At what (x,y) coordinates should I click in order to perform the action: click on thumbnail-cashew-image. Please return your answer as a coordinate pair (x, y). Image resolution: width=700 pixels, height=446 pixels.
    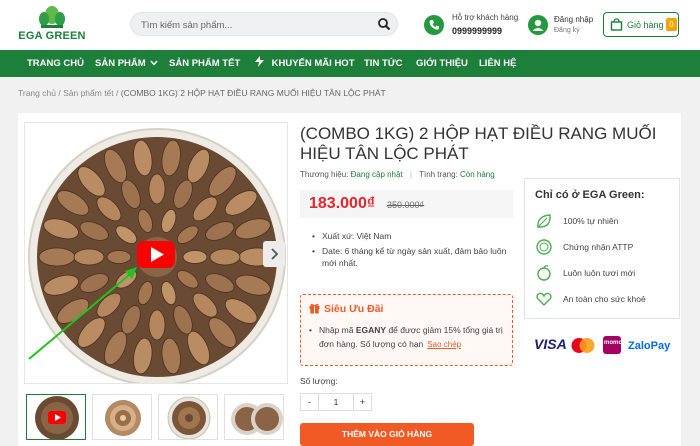
    Looking at the image, I should click on (123, 418).